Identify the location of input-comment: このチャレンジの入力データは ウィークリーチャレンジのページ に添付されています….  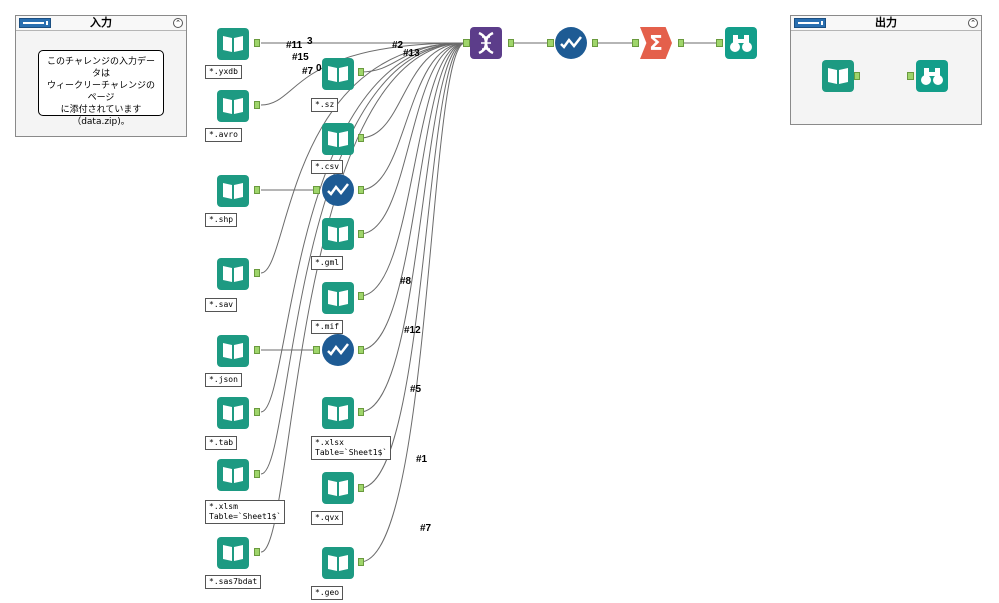
(101, 88).